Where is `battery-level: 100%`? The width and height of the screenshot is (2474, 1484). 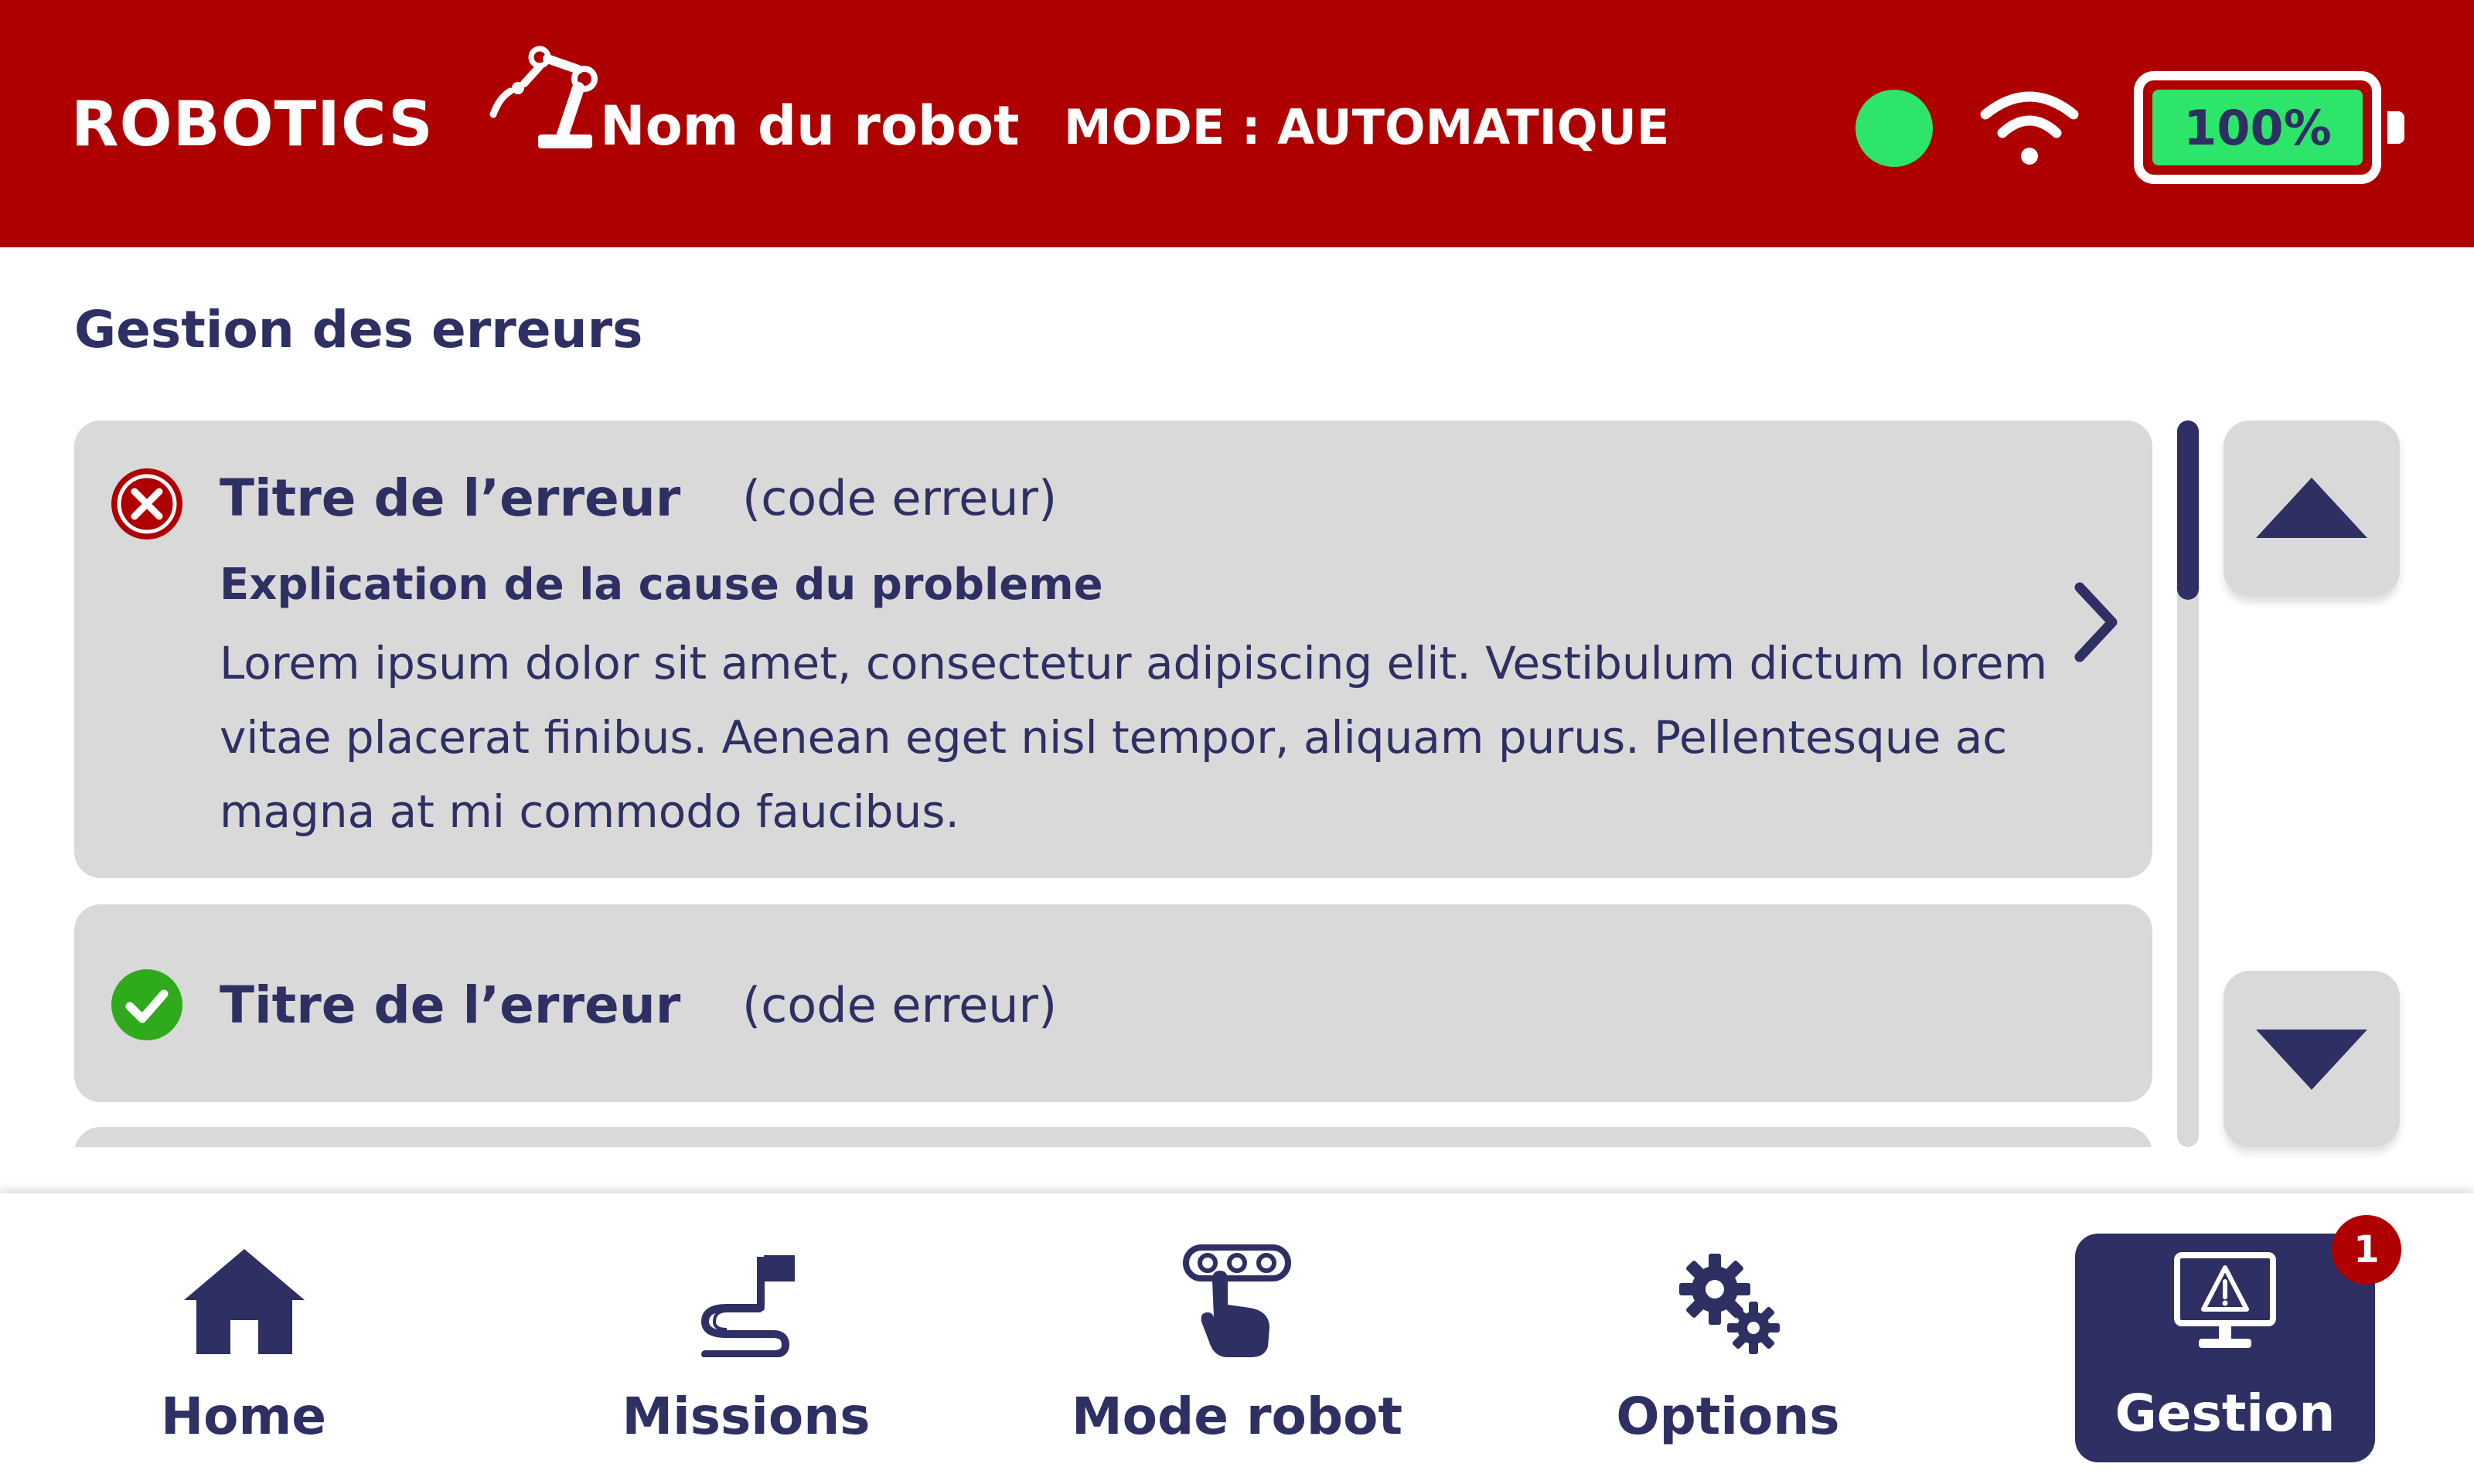 battery-level: 100% is located at coordinates (2257, 127).